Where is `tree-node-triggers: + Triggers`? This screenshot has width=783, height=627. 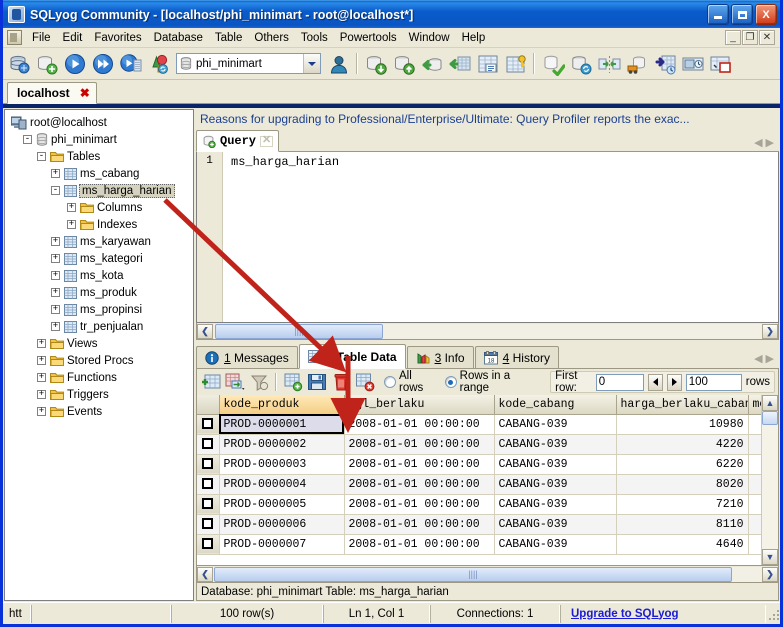
tree-node-triggers: + Triggers is located at coordinates (102, 394).